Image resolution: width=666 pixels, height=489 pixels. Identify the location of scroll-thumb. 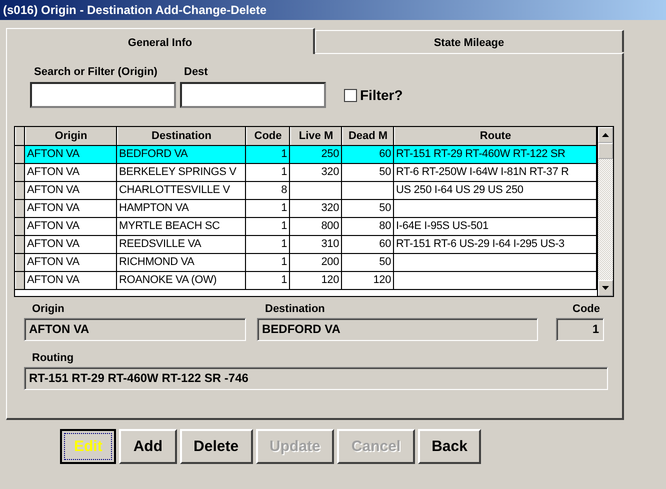
(605, 151).